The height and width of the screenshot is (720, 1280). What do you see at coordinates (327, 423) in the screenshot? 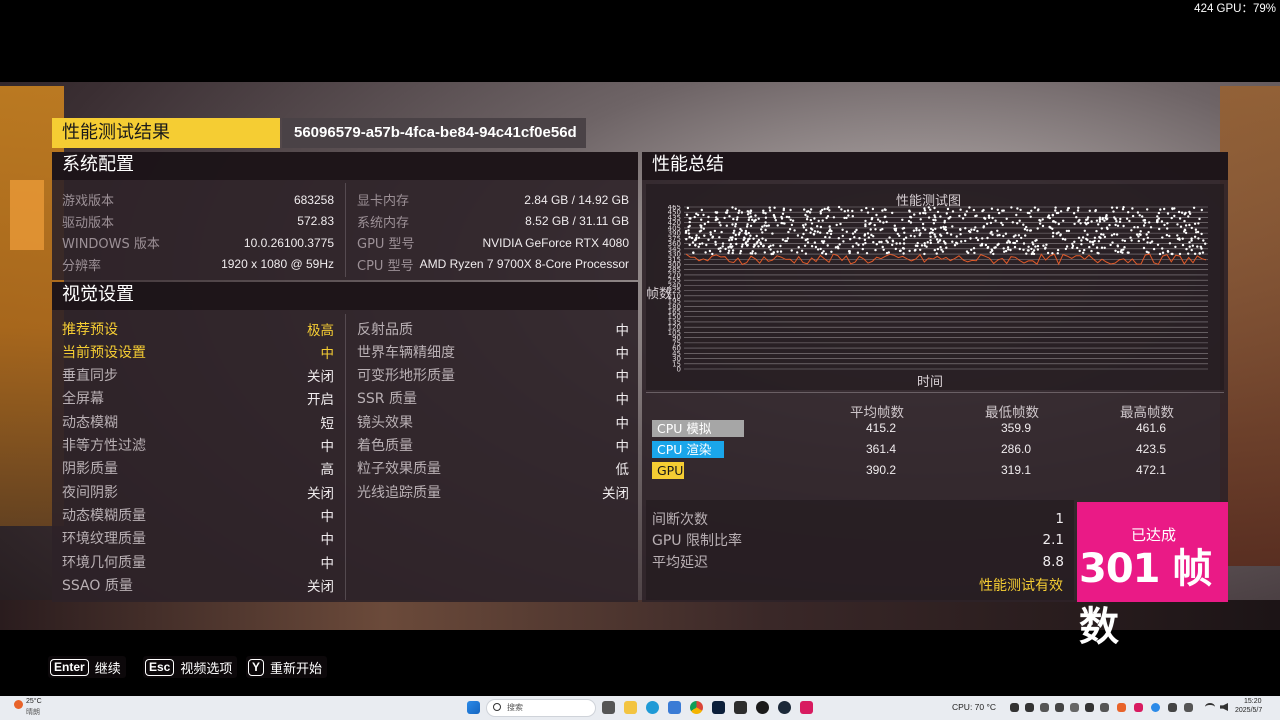
I see `setting-value: 短` at bounding box center [327, 423].